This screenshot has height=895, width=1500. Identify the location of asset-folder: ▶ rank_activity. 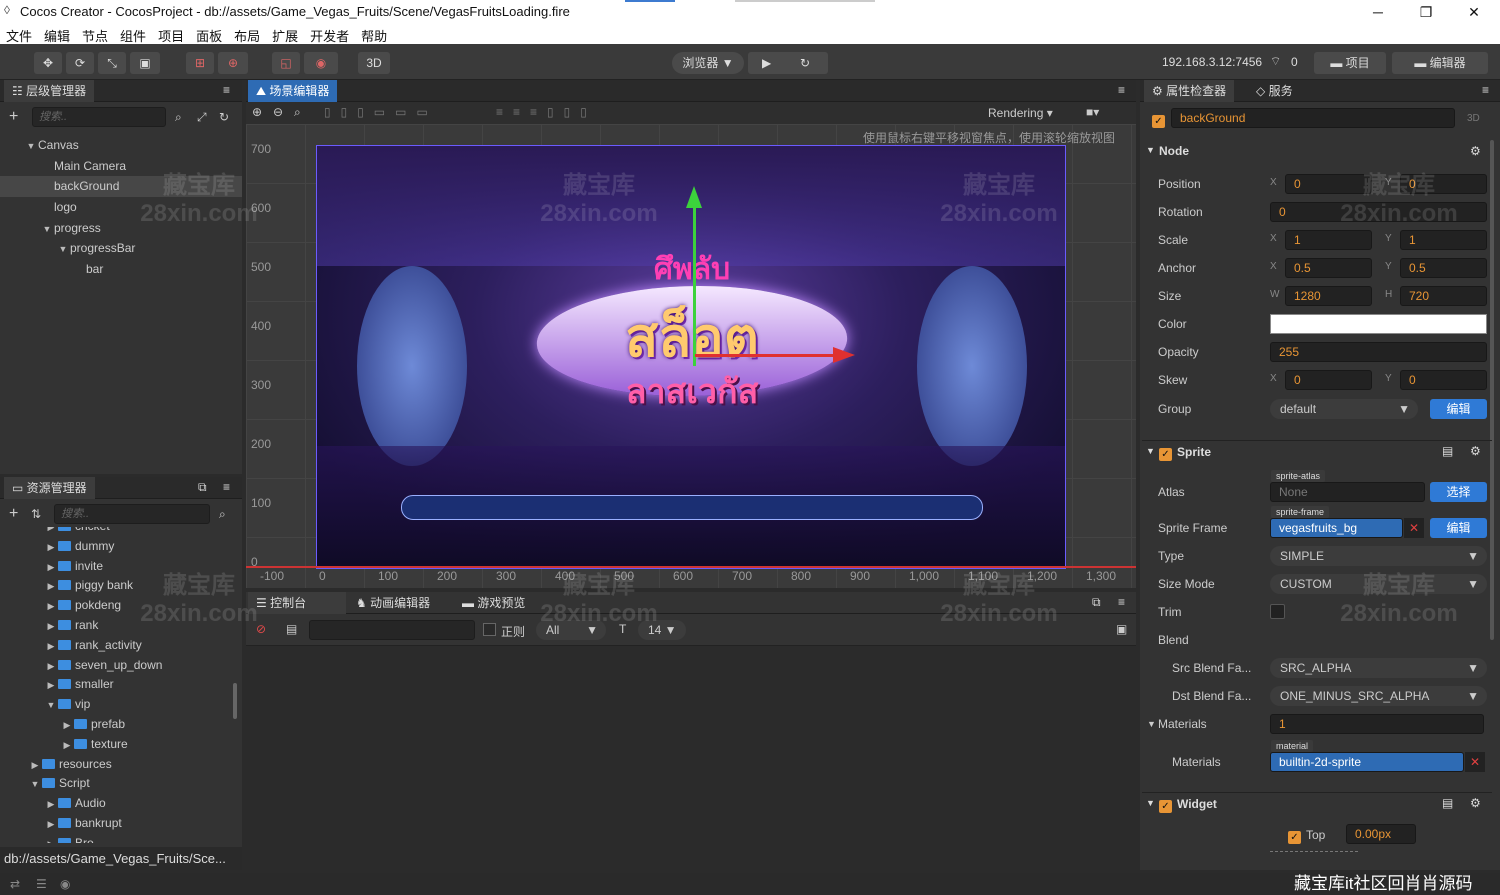
(121, 646).